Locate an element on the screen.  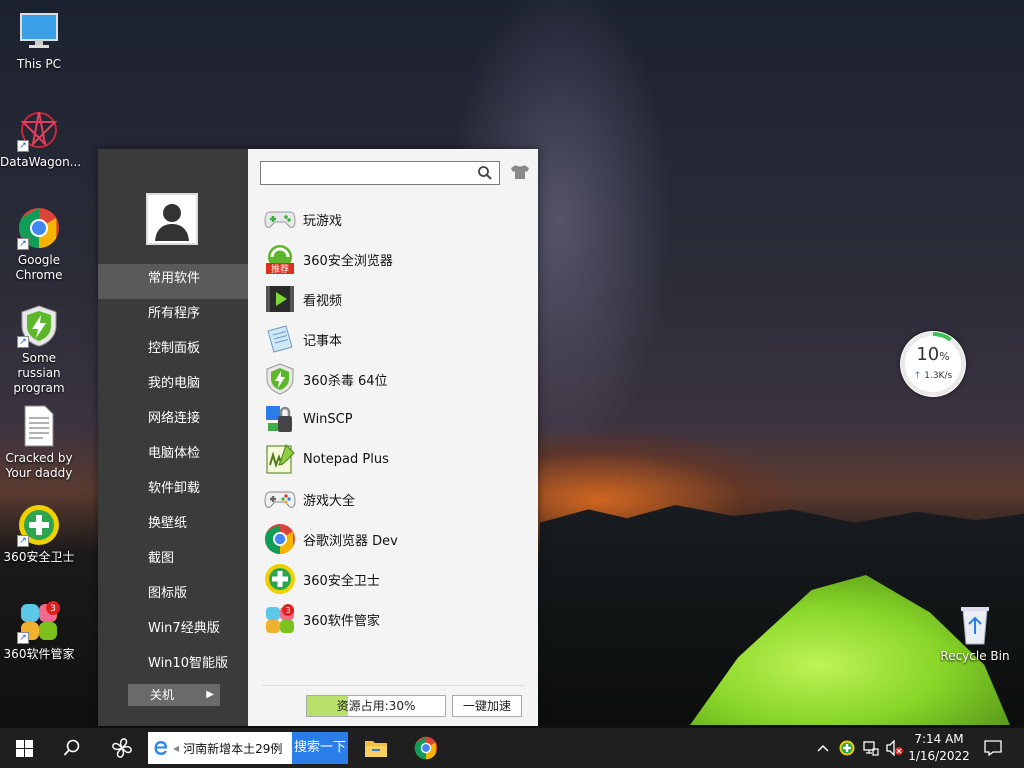
chrome-icon is located at coordinates (426, 748).